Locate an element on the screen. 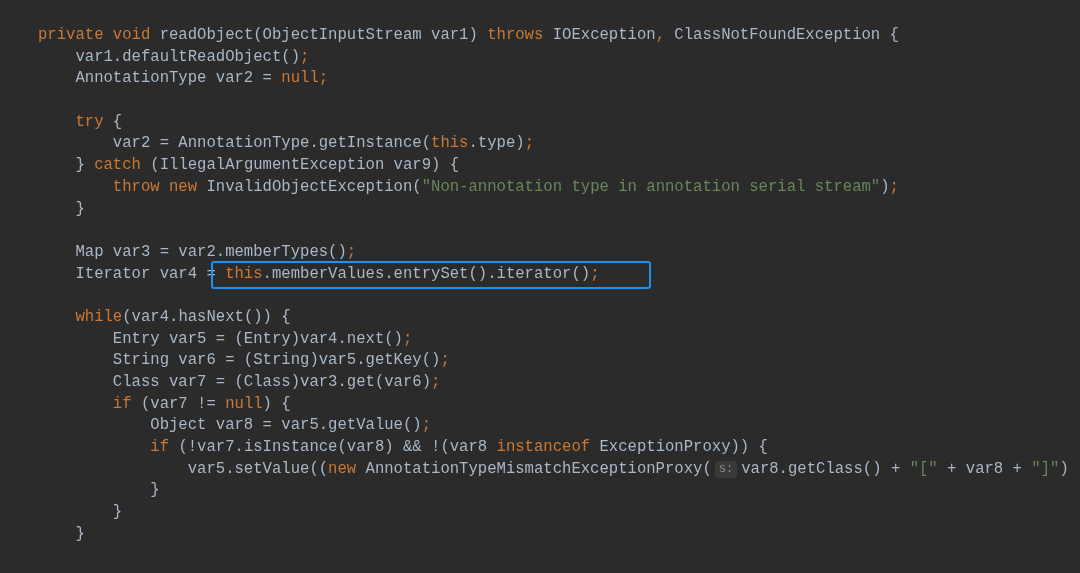 The width and height of the screenshot is (1080, 573). code-line: while(var4.hasNext()) { is located at coordinates (182, 317).